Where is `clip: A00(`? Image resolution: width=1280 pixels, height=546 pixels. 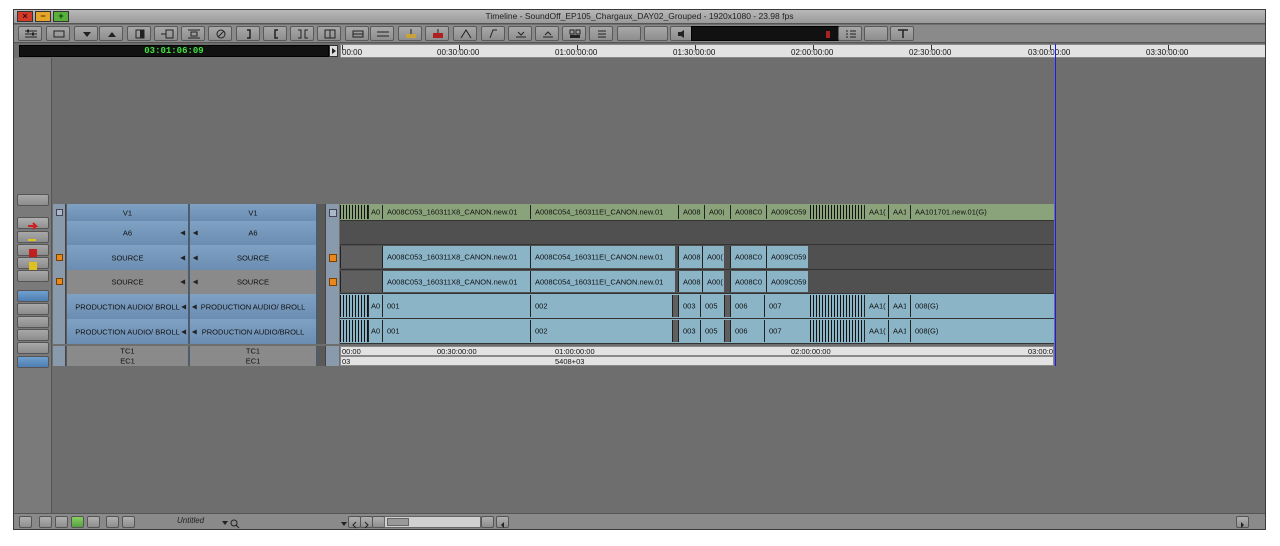
clip: A00( is located at coordinates (713, 281).